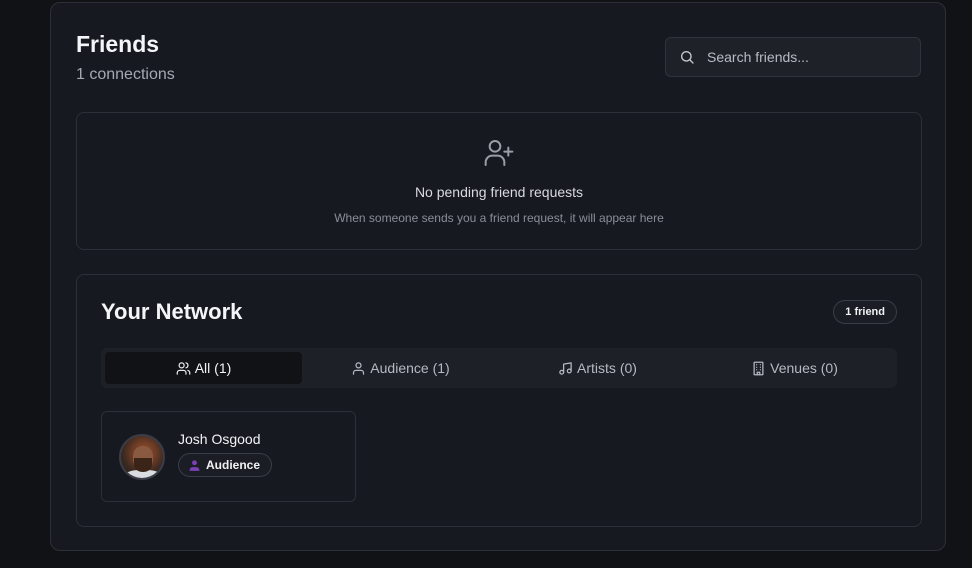 This screenshot has height=568, width=972. I want to click on tab-venues: Venues (0), so click(794, 368).